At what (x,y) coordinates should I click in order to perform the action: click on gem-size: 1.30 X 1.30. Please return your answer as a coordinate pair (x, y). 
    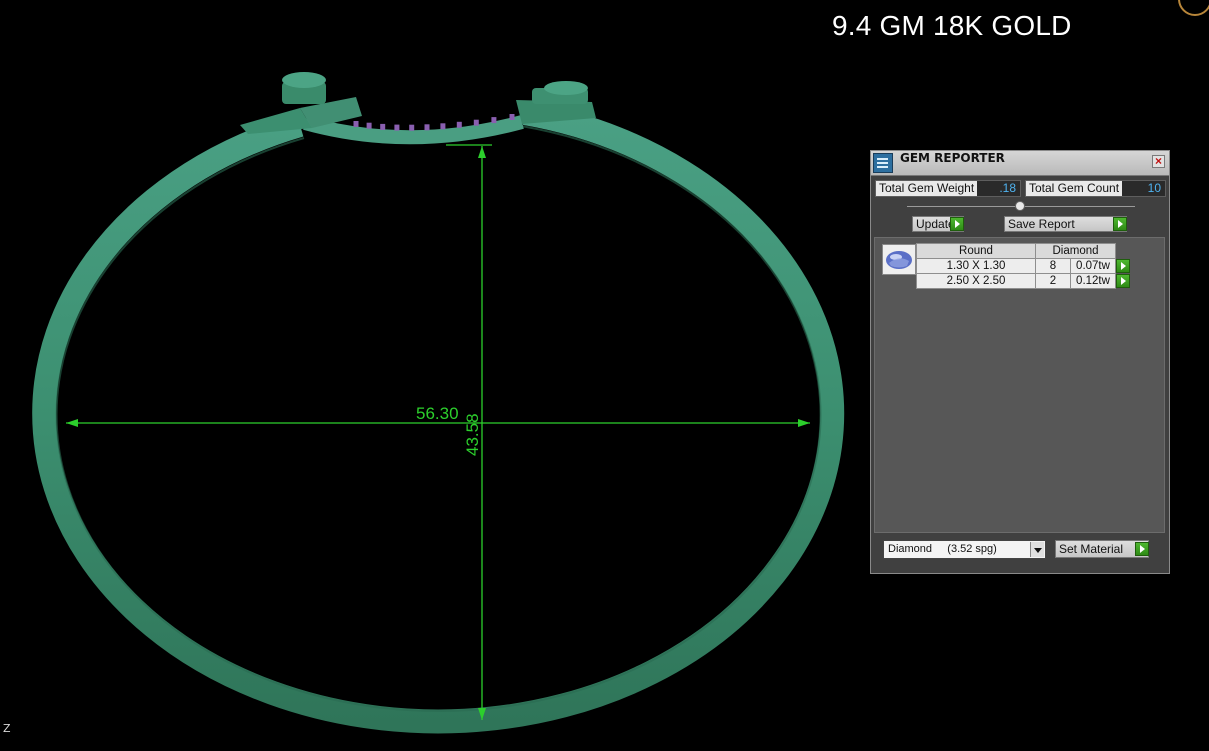
    Looking at the image, I should click on (976, 266).